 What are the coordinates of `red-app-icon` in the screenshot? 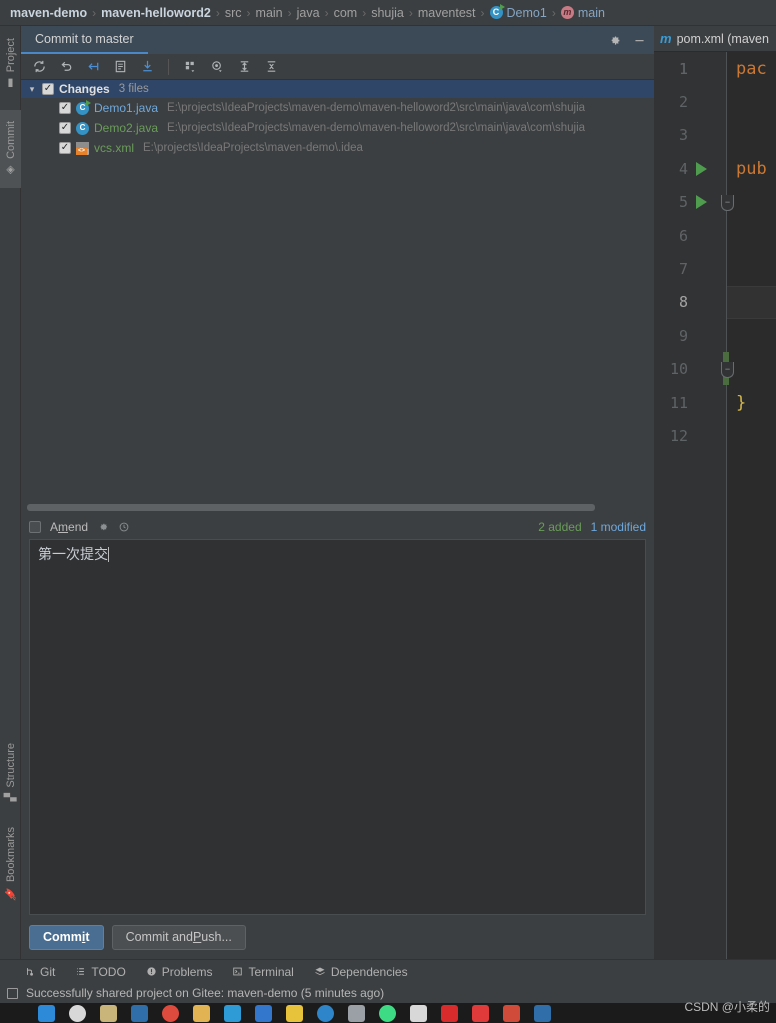 It's located at (480, 1013).